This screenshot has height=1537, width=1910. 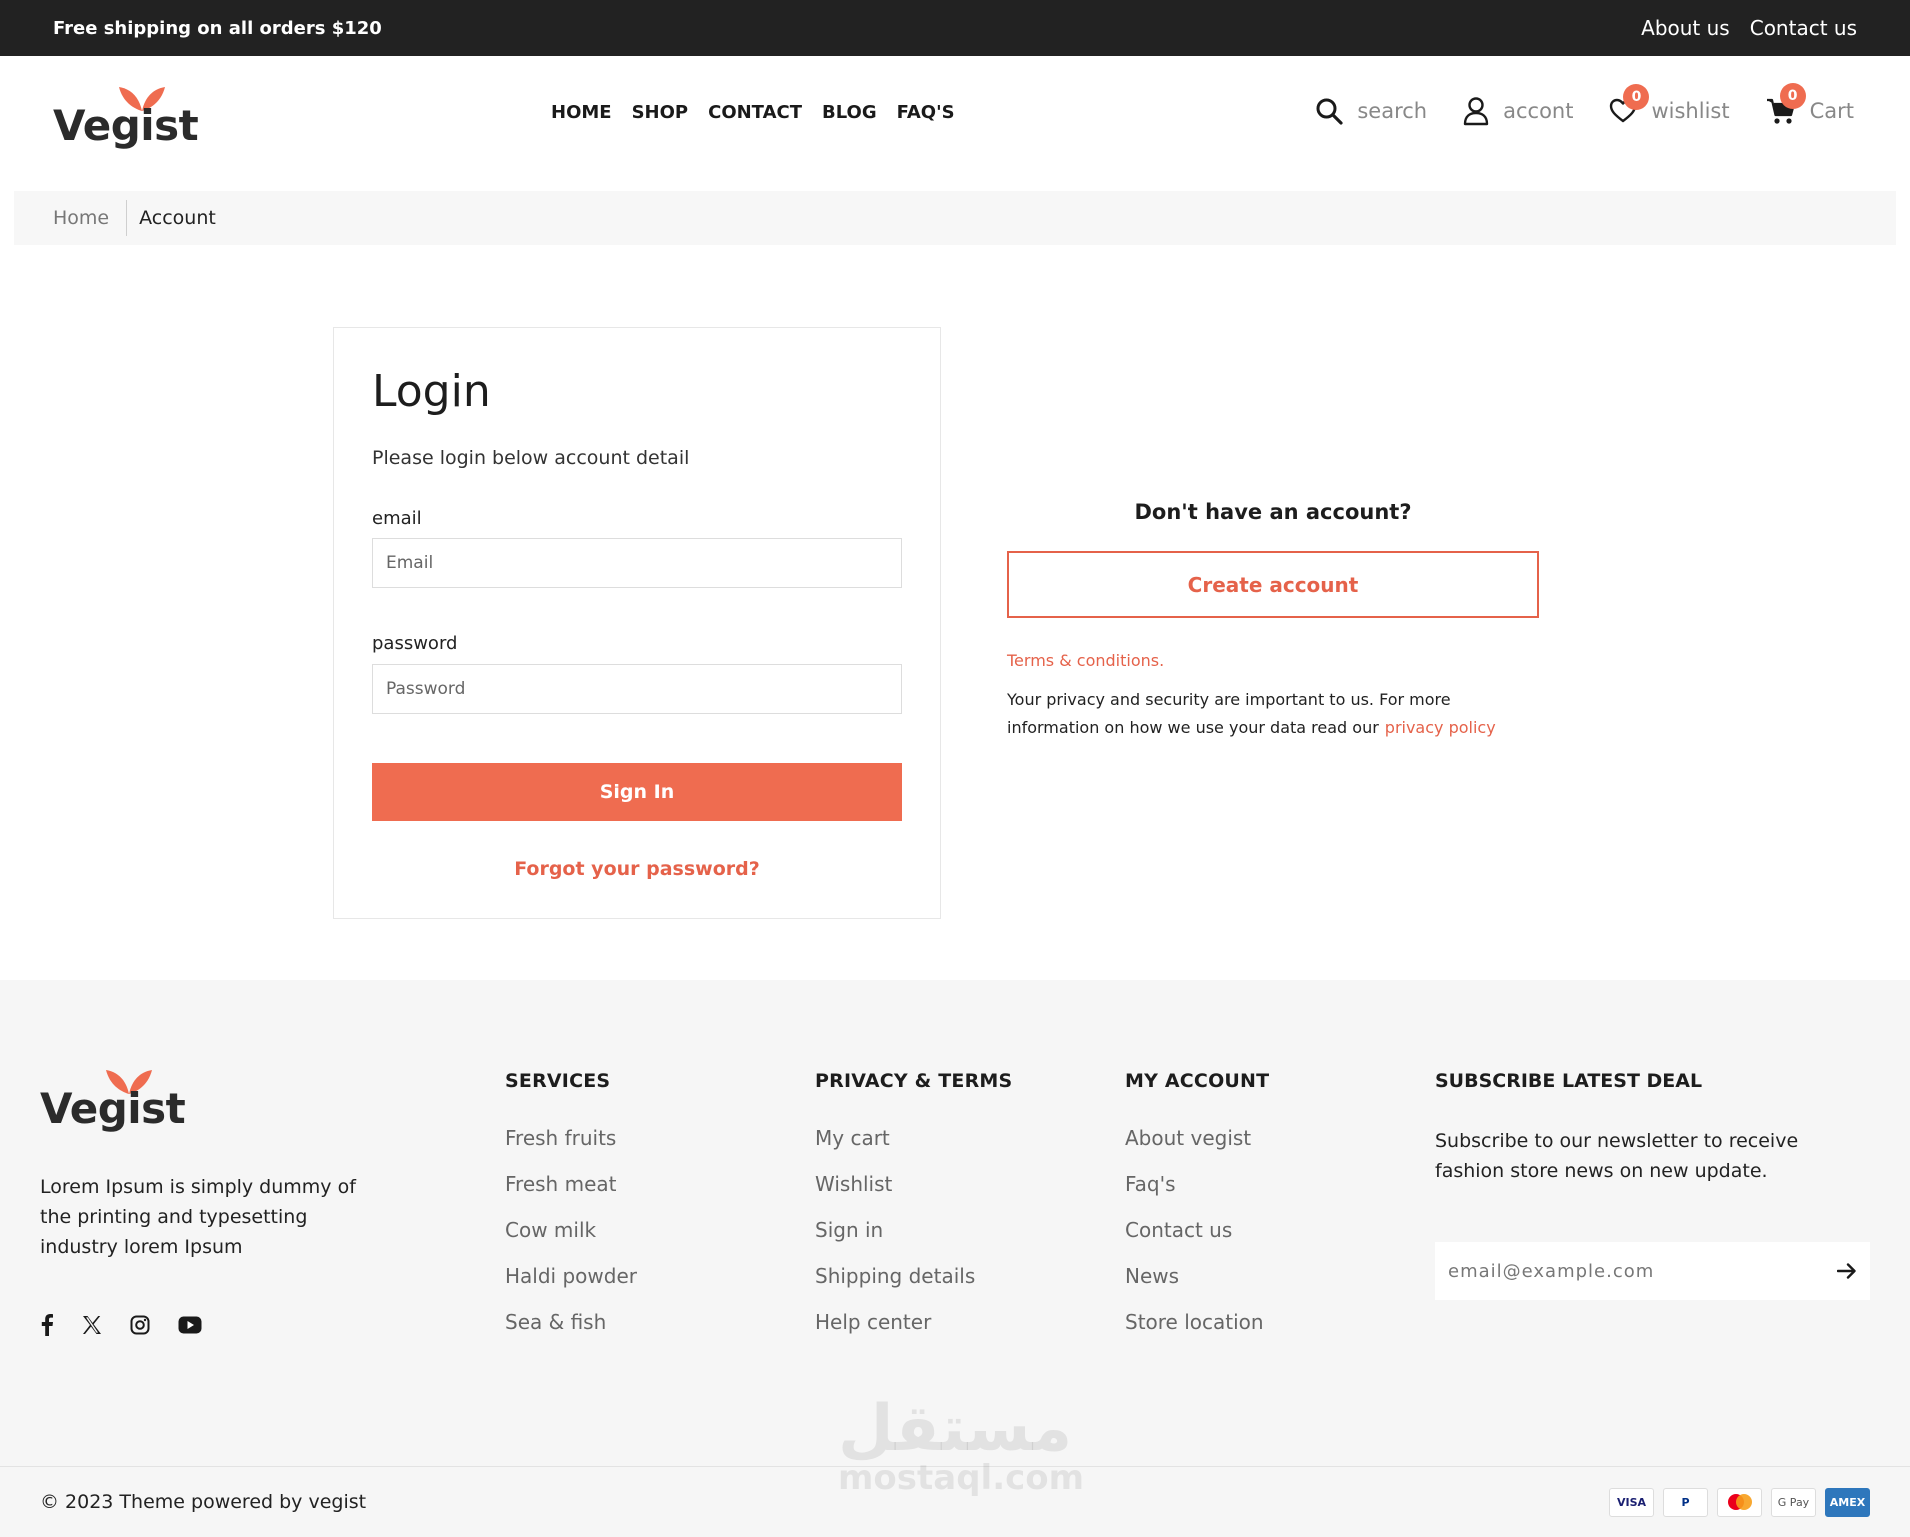 What do you see at coordinates (1636, 97) in the screenshot?
I see `wishlist-count-badge: 0` at bounding box center [1636, 97].